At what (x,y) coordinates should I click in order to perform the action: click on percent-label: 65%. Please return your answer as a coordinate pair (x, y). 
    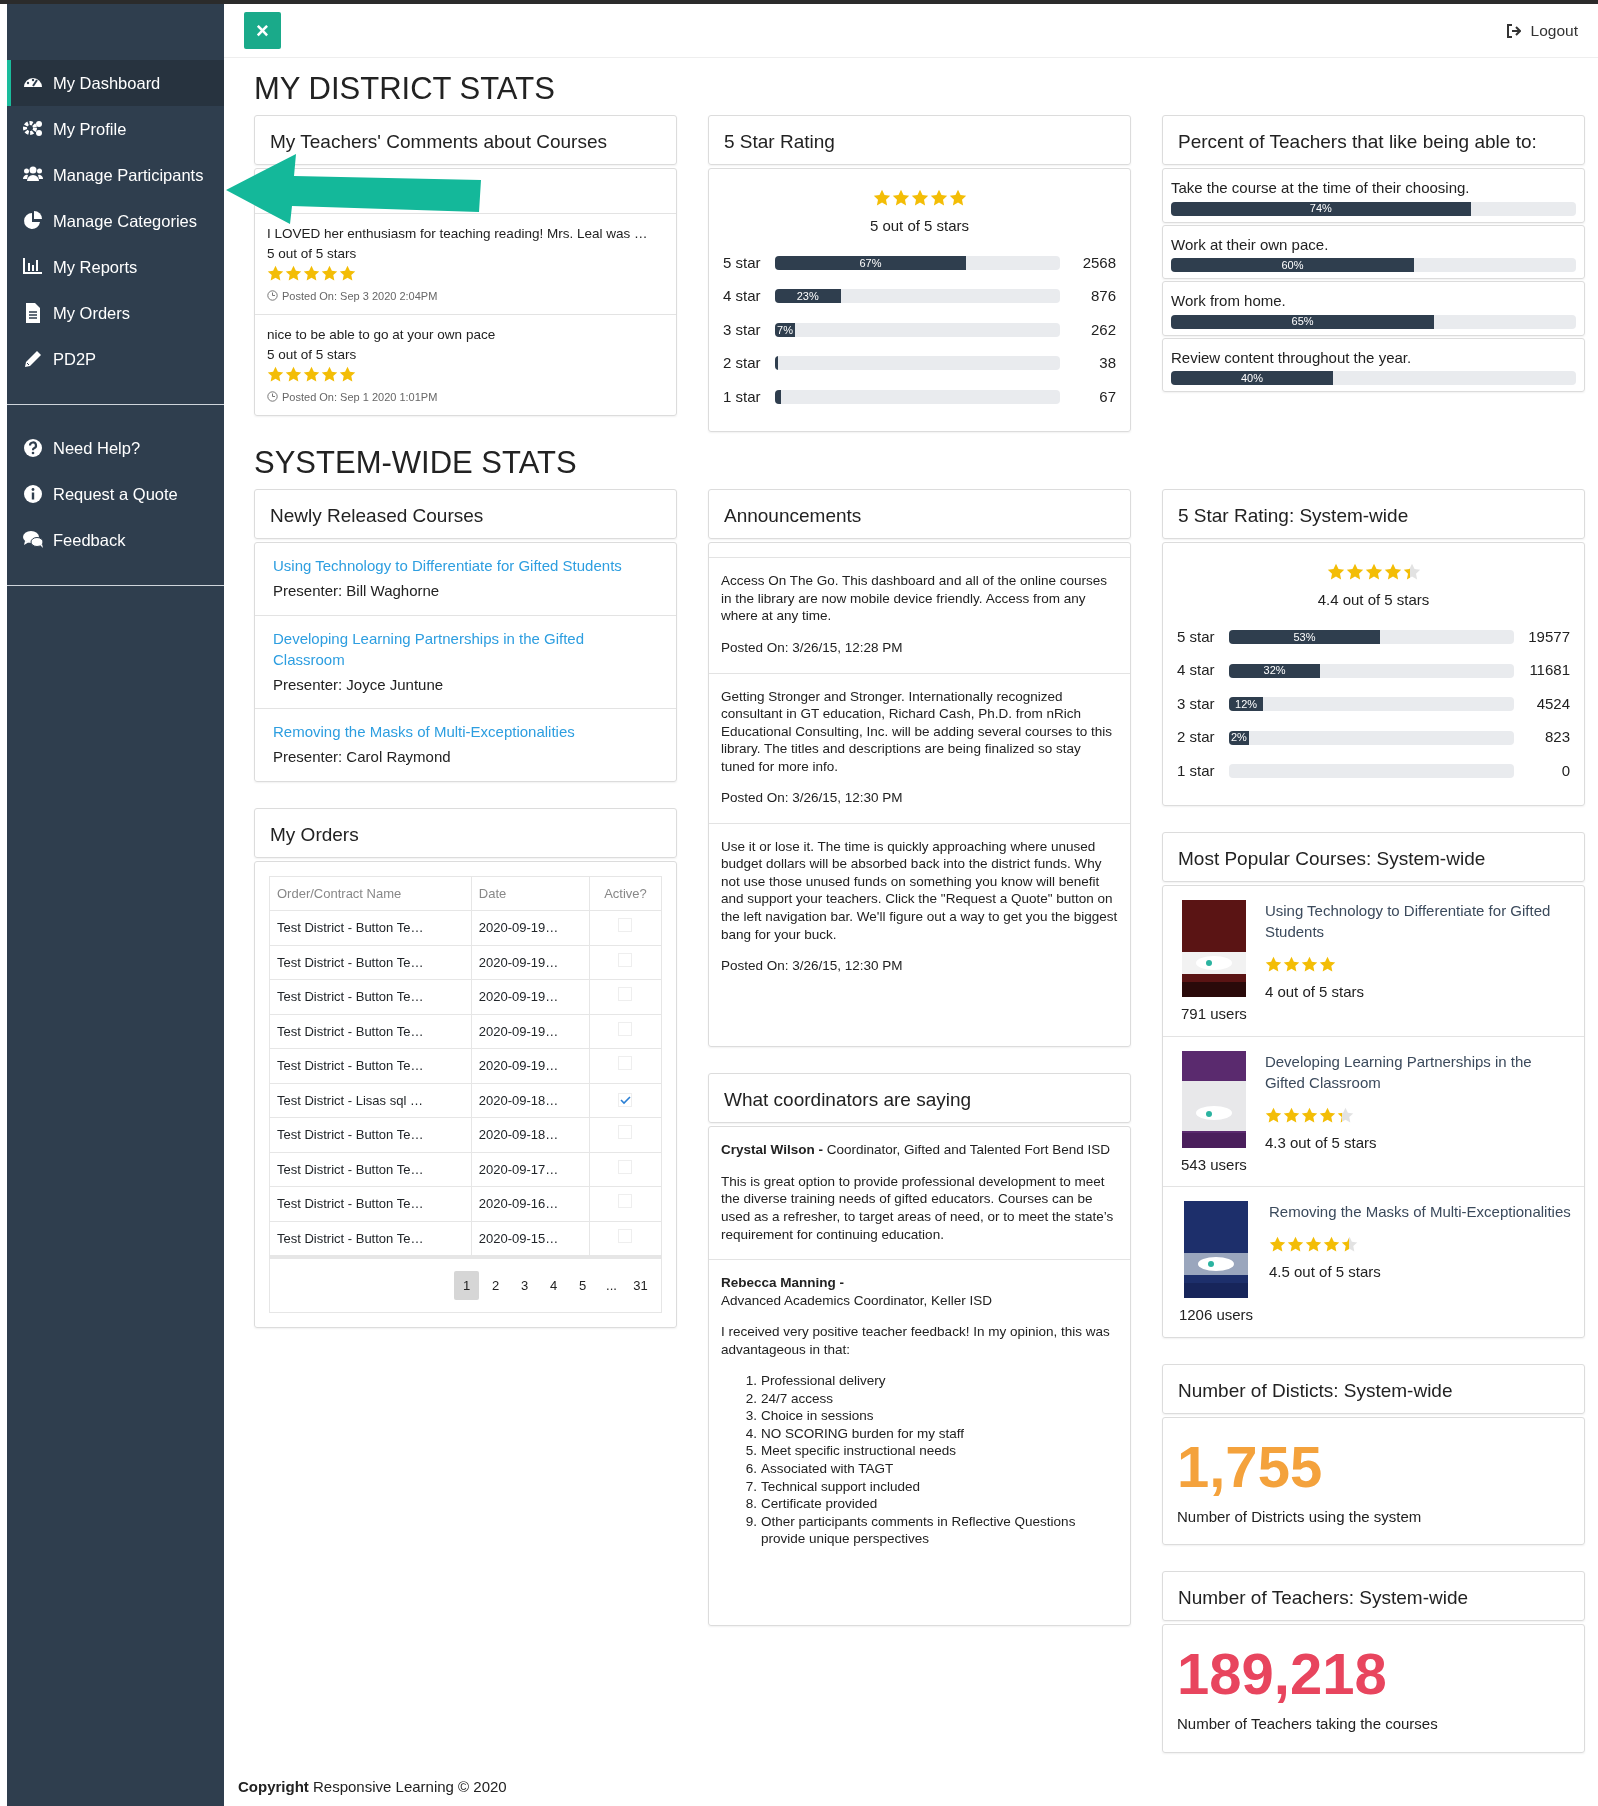
    Looking at the image, I should click on (1302, 321).